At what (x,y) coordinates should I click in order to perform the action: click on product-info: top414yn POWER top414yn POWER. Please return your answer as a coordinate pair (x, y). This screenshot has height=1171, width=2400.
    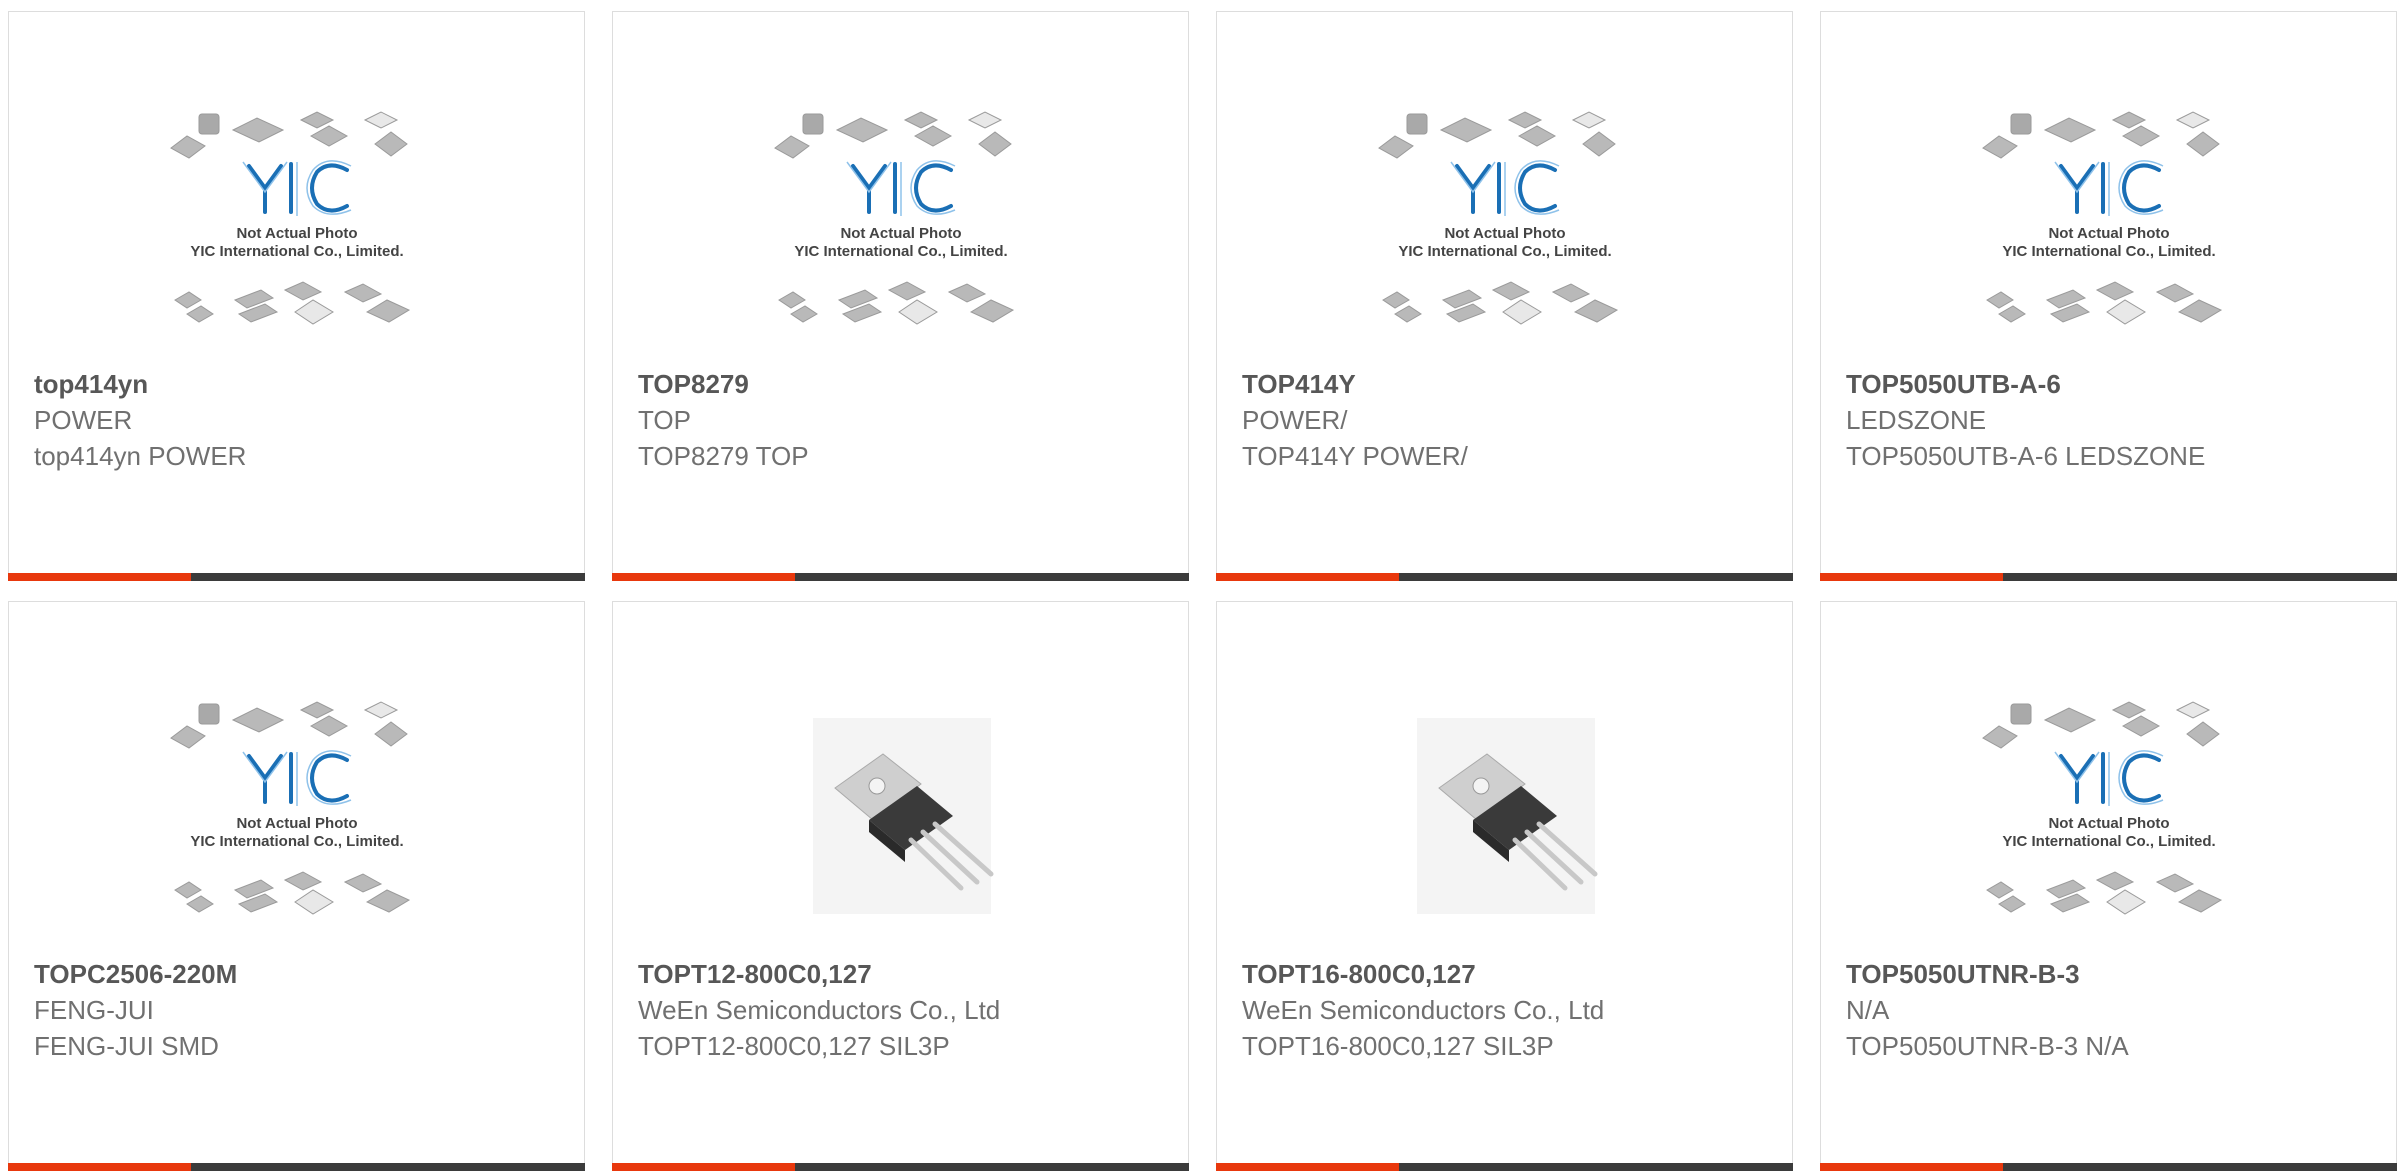
    Looking at the image, I should click on (304, 420).